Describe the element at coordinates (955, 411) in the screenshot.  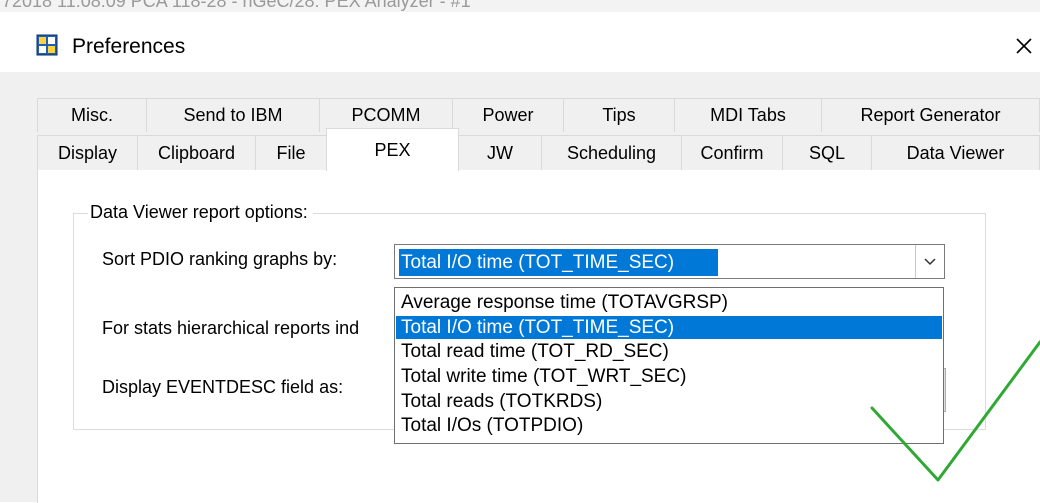
I see `checkmark-annotation-icon` at that location.